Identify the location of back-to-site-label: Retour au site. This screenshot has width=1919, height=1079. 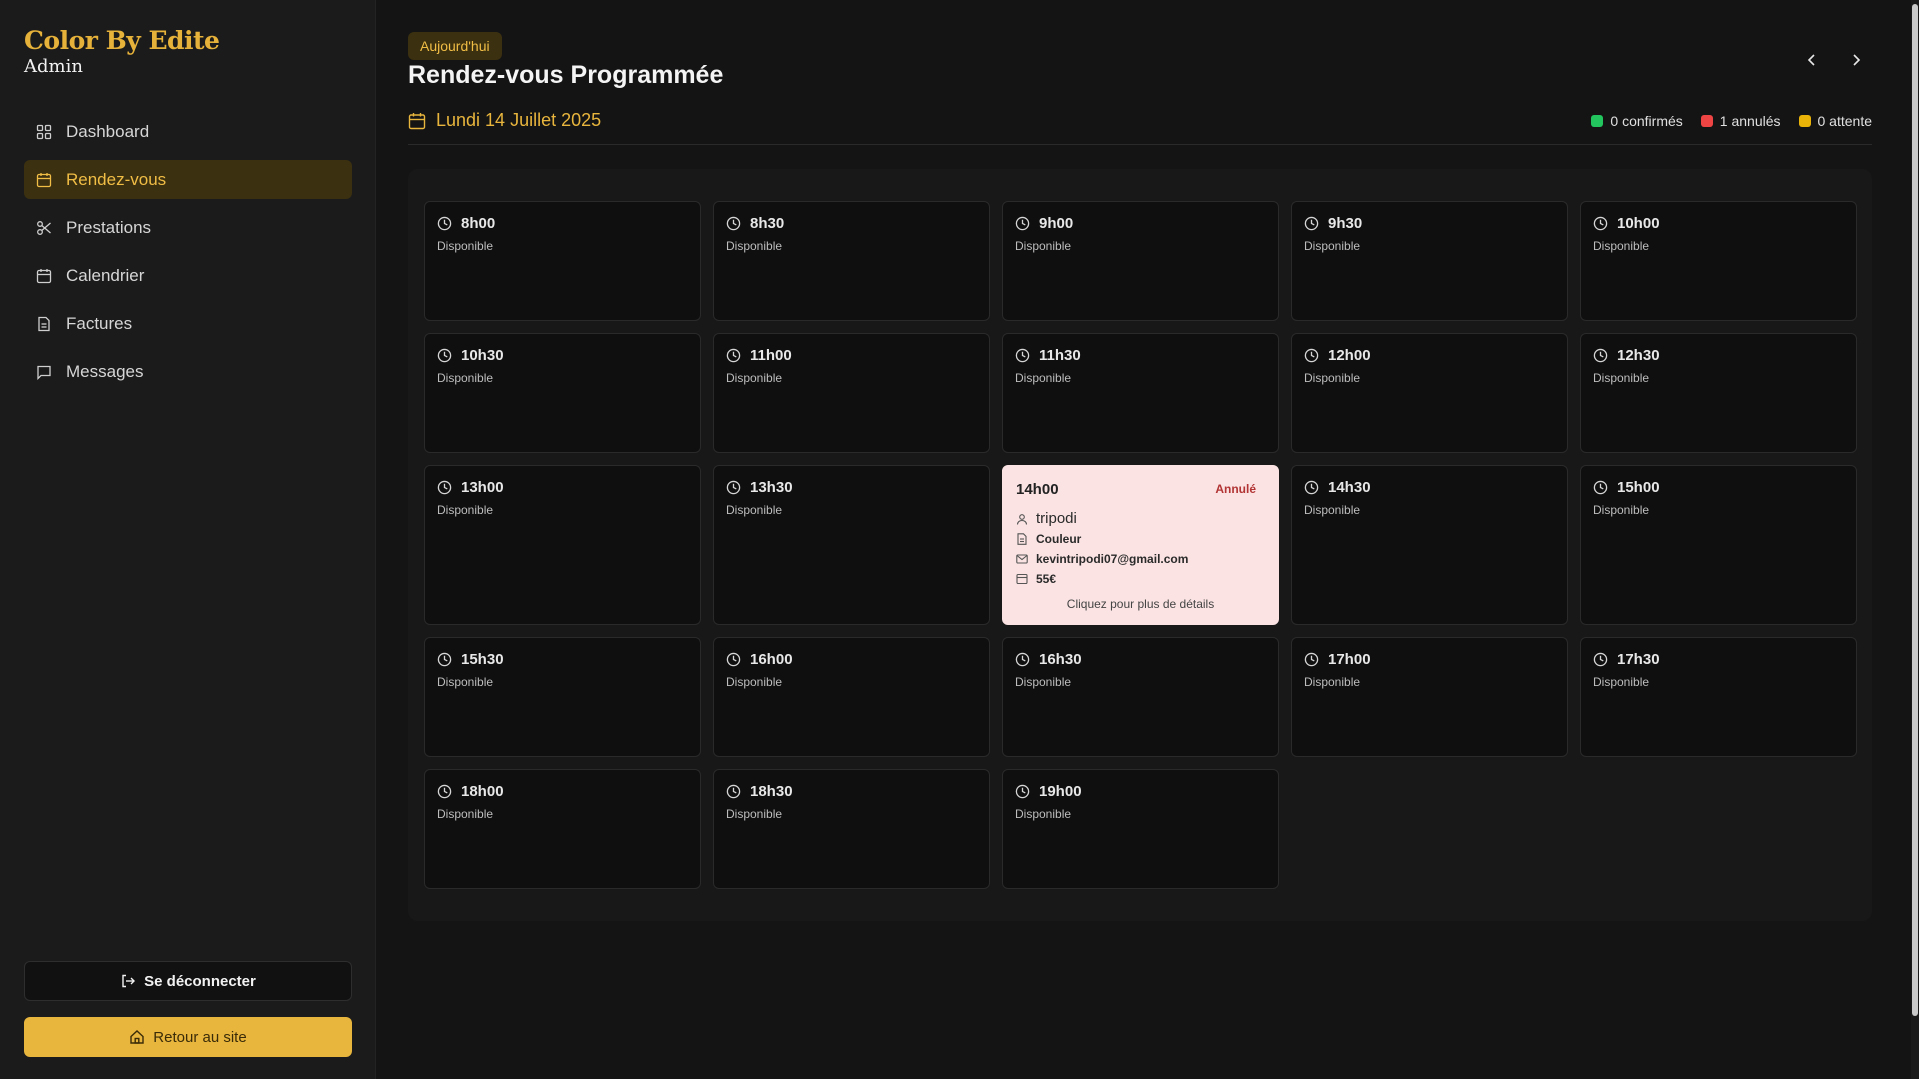
(200, 1037).